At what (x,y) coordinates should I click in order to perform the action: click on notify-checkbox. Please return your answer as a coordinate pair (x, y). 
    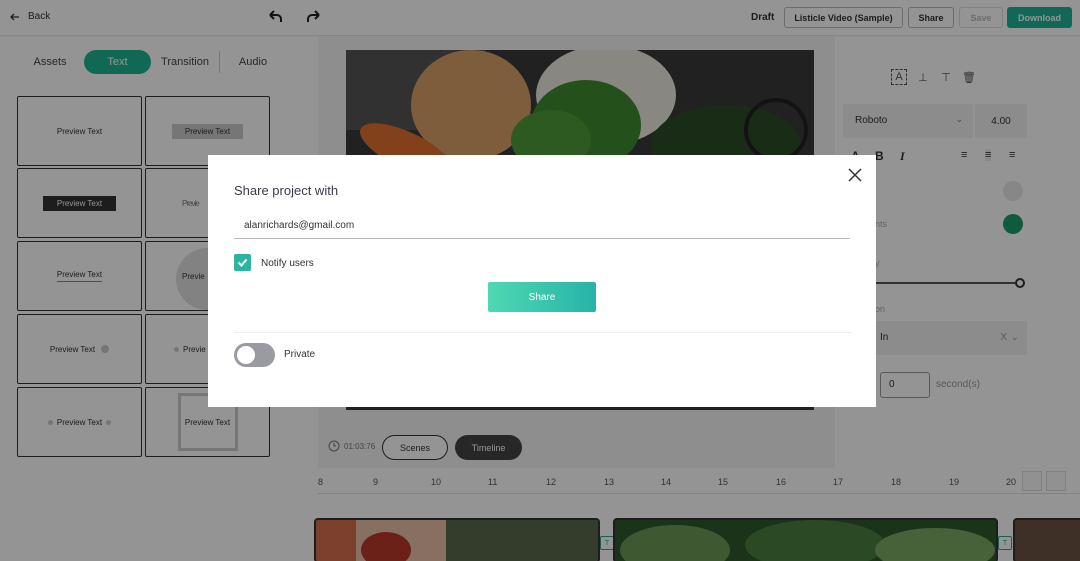
    Looking at the image, I should click on (242, 262).